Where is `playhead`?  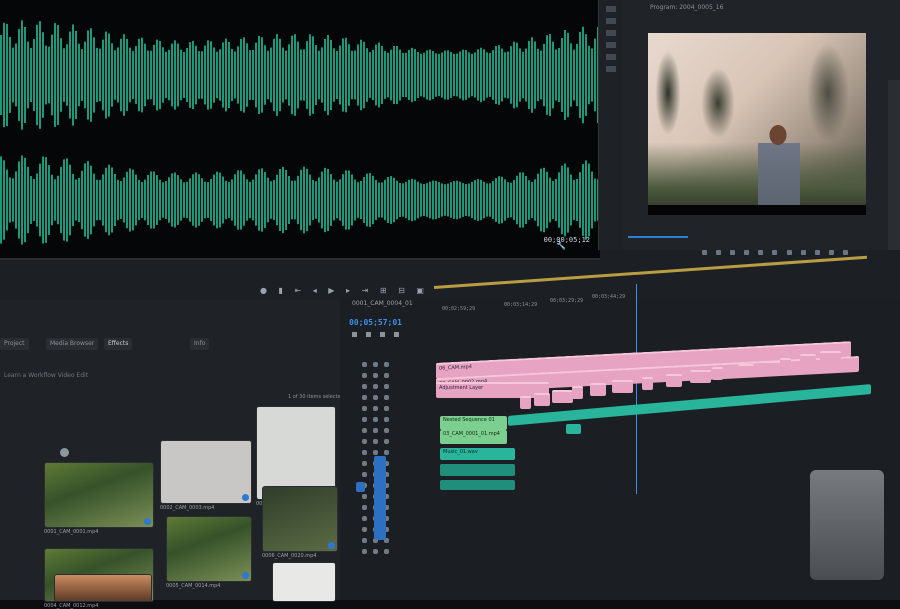
playhead is located at coordinates (636, 389).